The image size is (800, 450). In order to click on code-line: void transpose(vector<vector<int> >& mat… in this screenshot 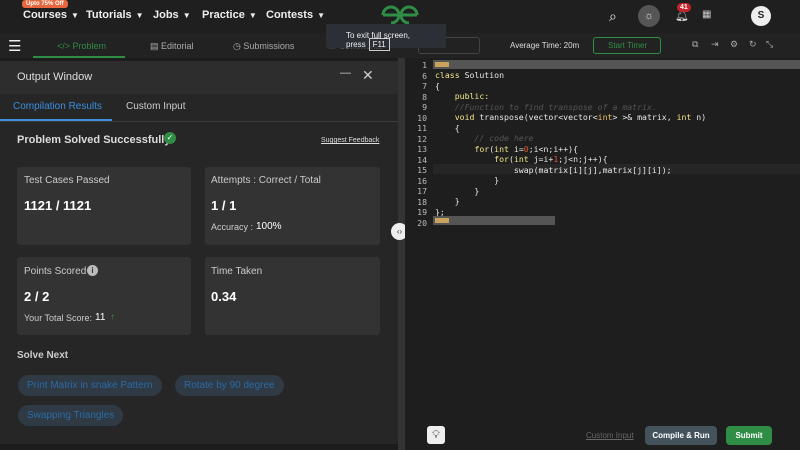, I will do `click(580, 117)`.